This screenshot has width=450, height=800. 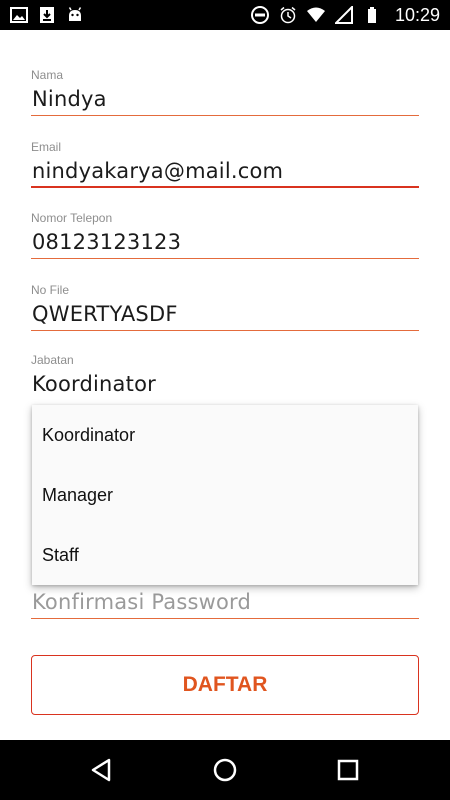 I want to click on status-time: 10:29, so click(x=417, y=14).